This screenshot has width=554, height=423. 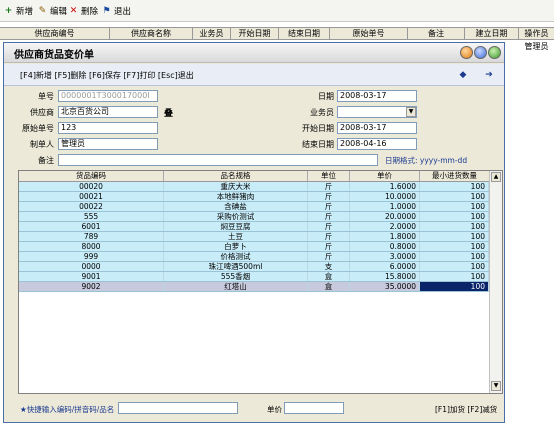 What do you see at coordinates (329, 266) in the screenshot?
I see `table-cell: 支` at bounding box center [329, 266].